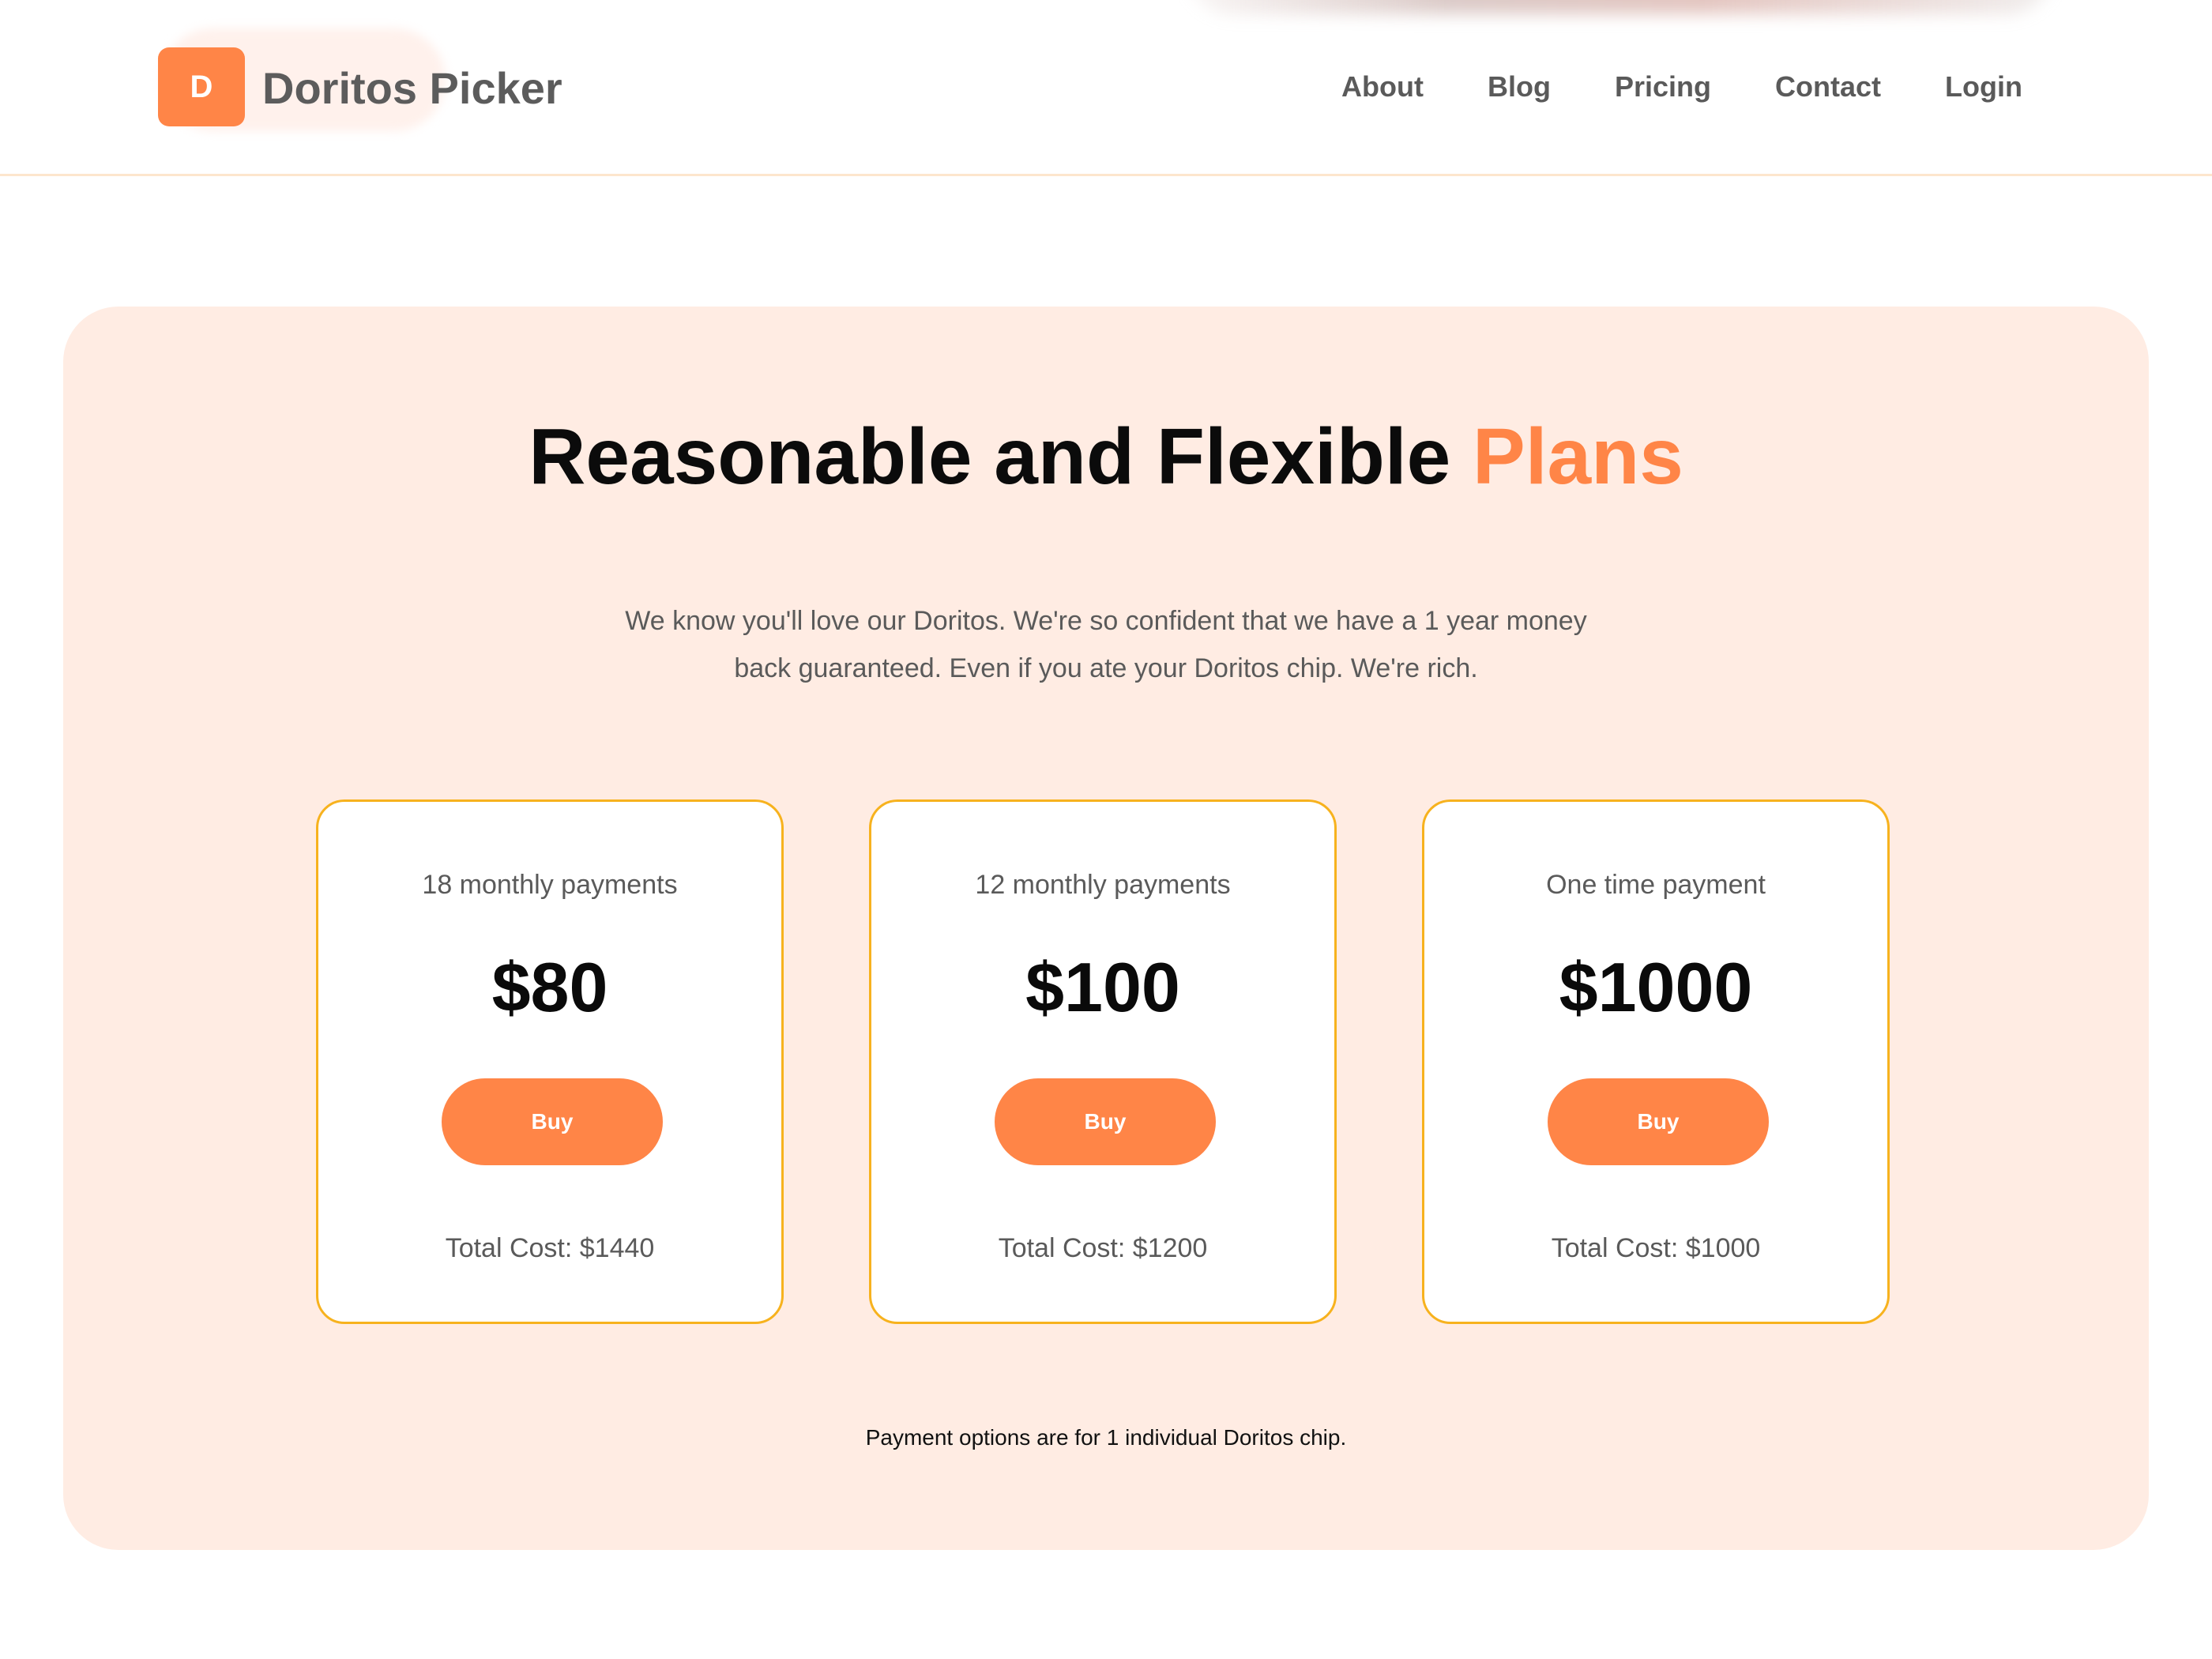  I want to click on pricing-title: Reasonable and Flexible Plans, so click(1106, 457).